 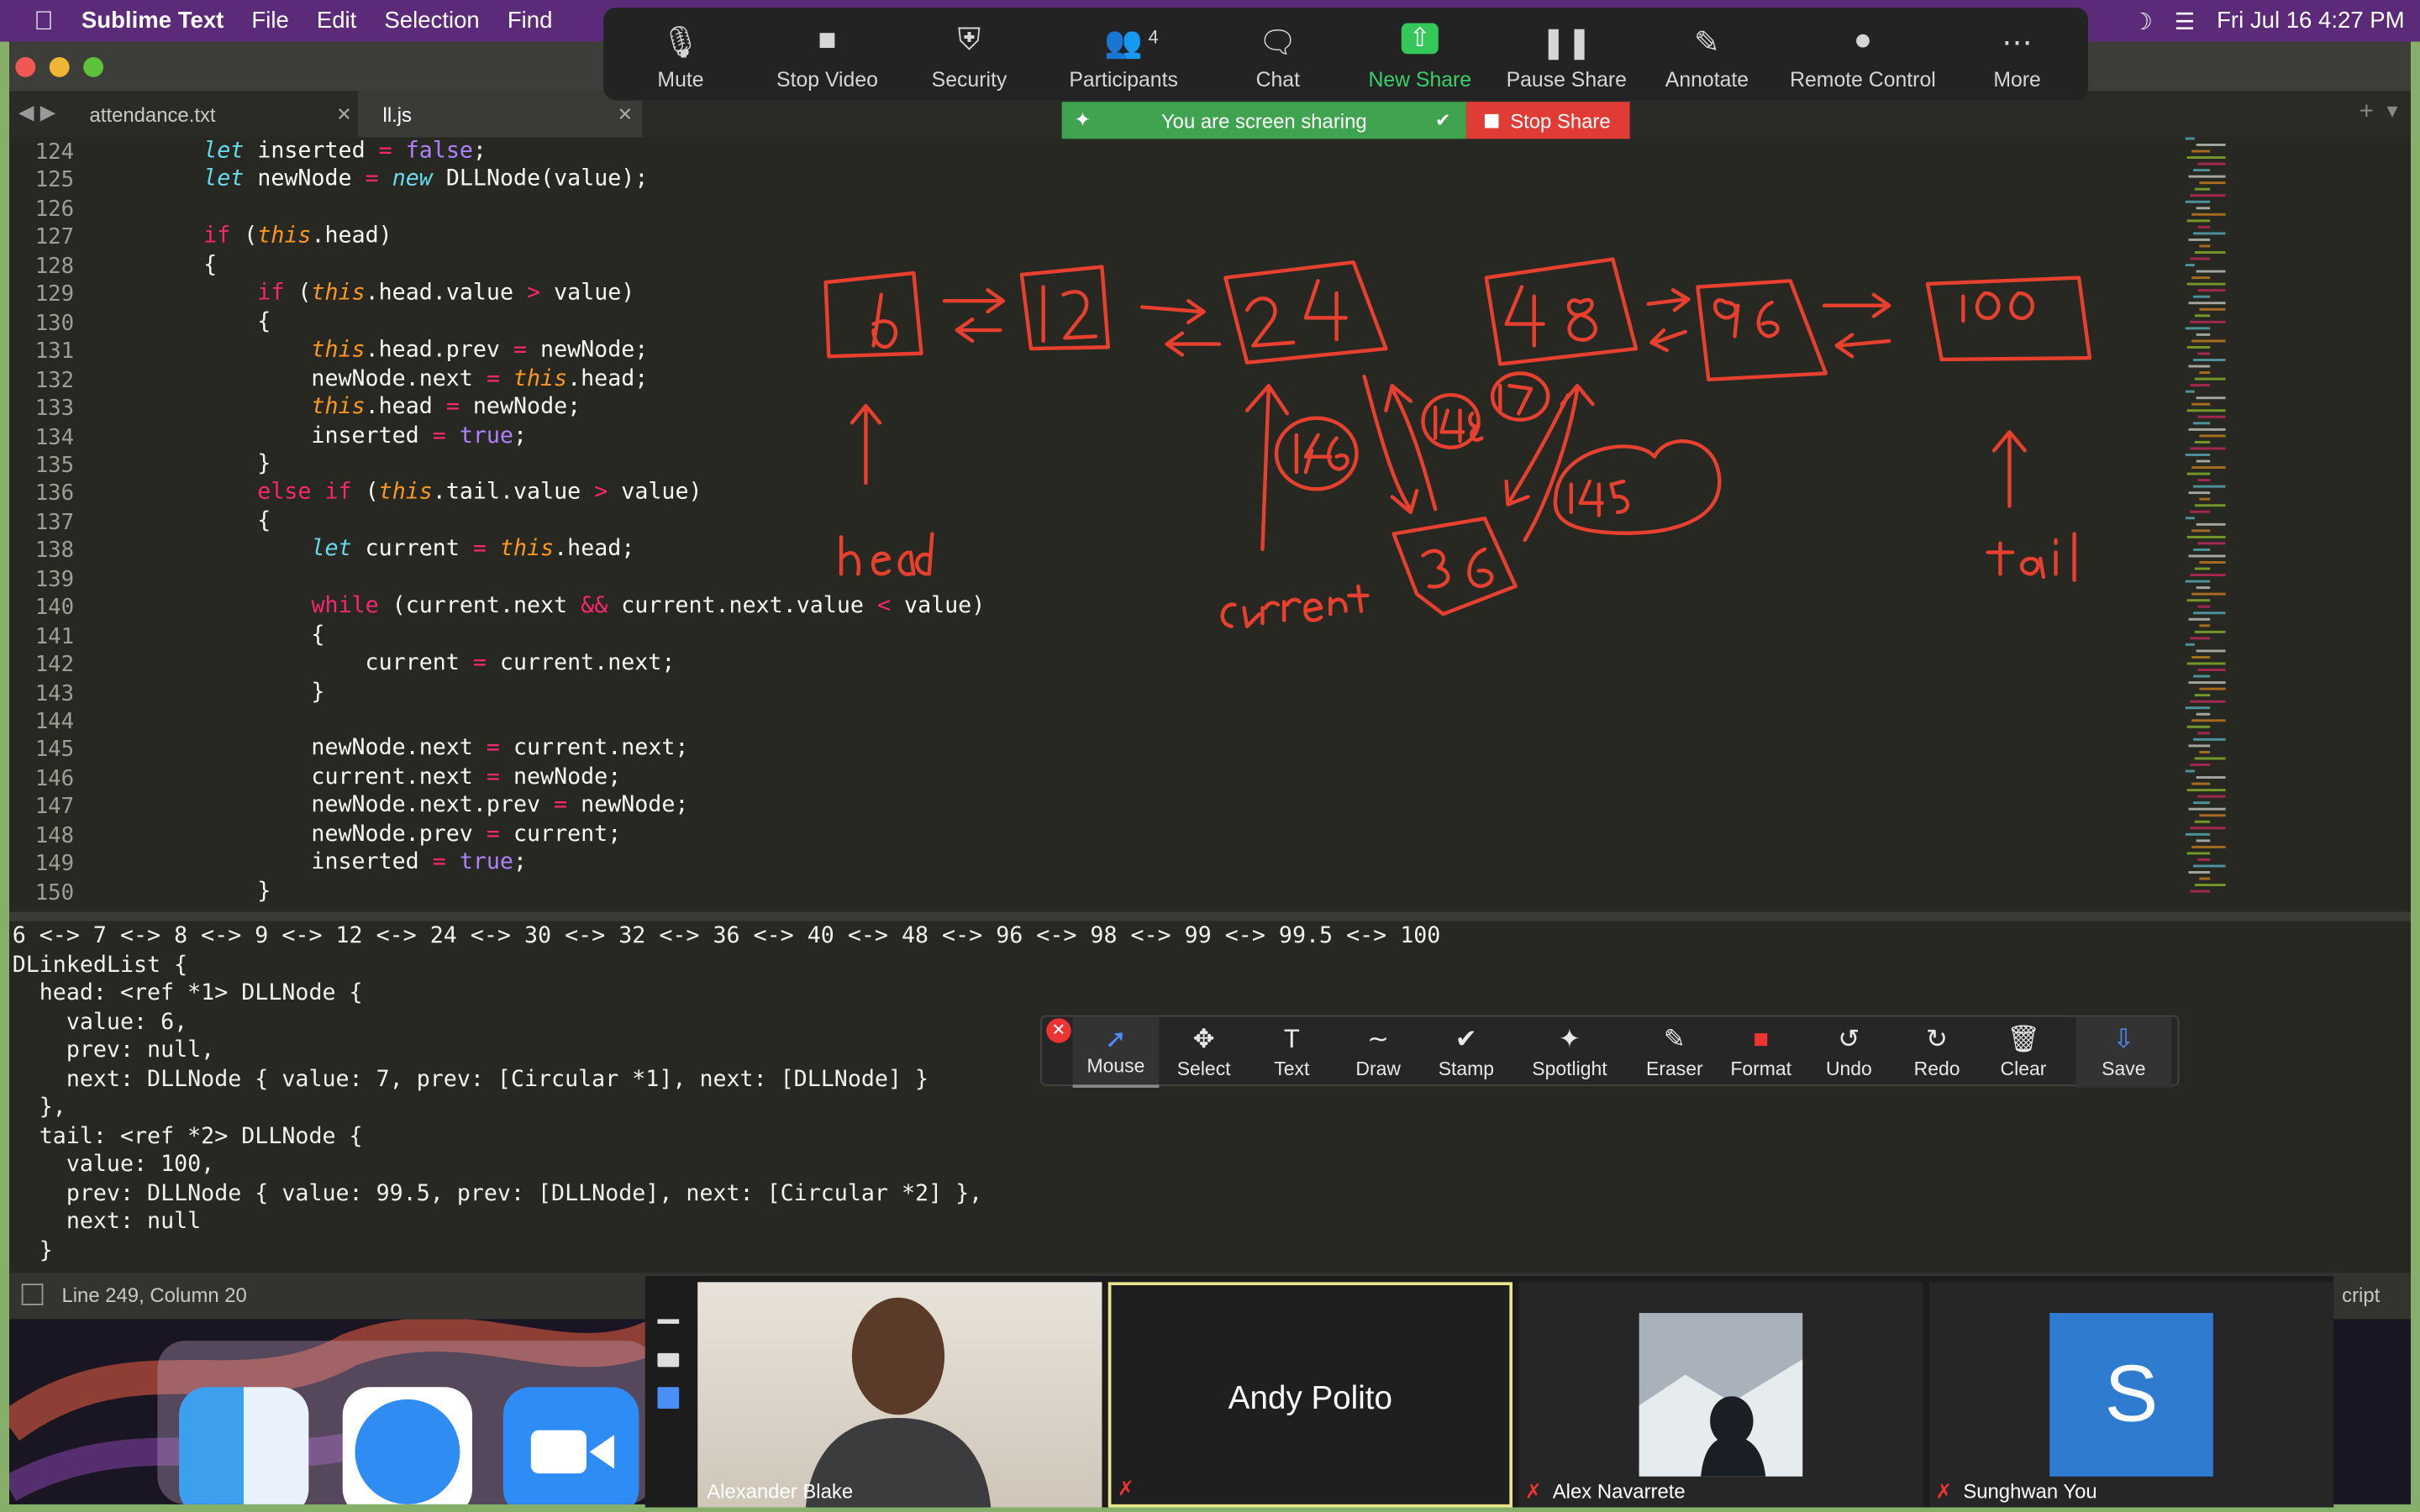 I want to click on nav-forward-icon: ▶, so click(x=47, y=112).